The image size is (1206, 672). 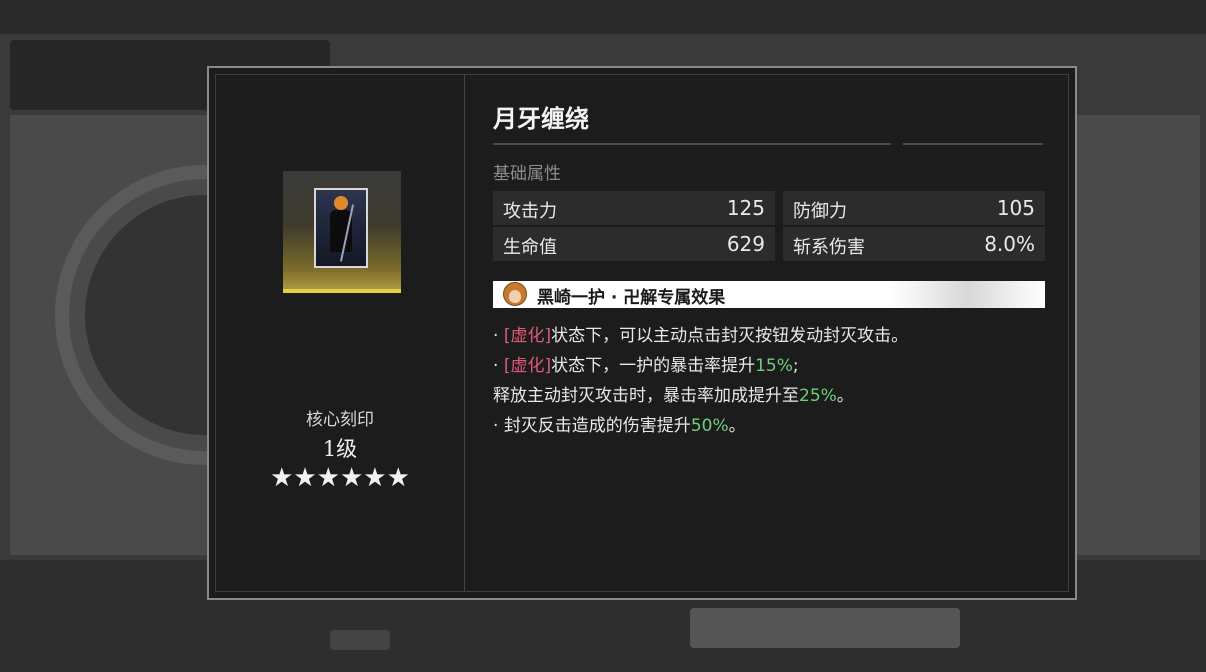 I want to click on character-card-icon, so click(x=341, y=228).